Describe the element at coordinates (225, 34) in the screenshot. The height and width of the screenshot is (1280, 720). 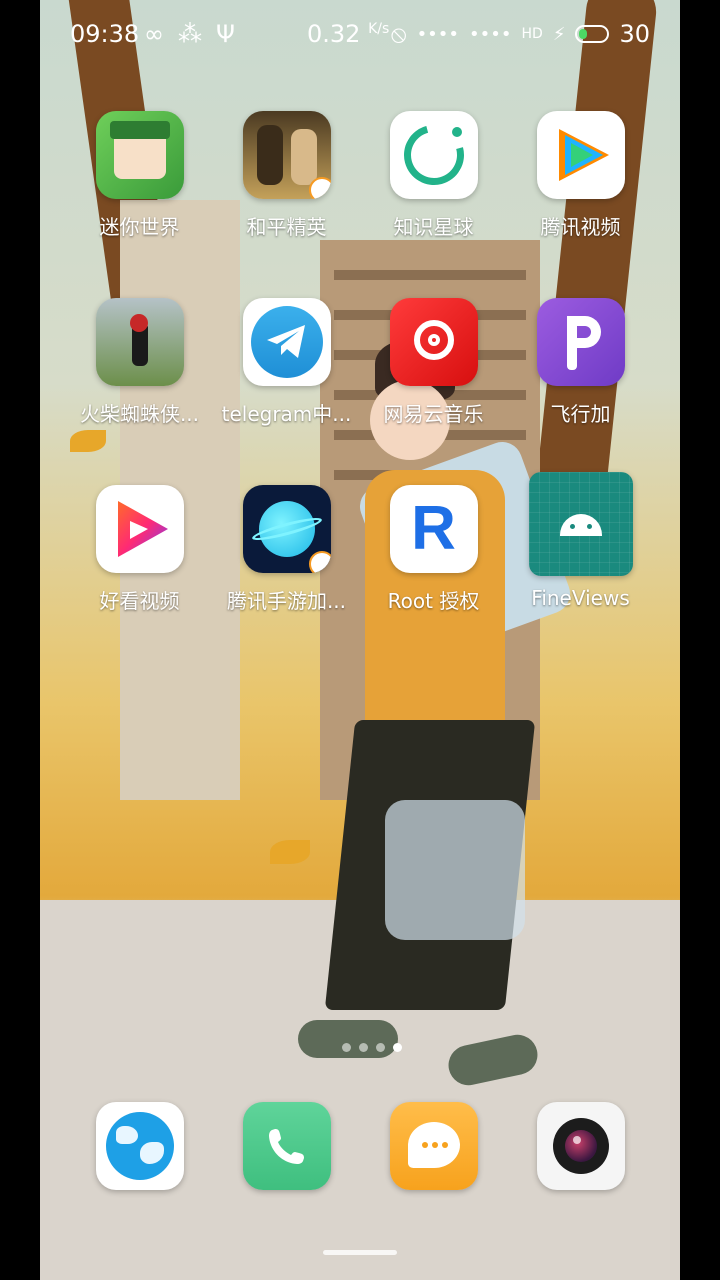
I see `usb-icon: Ψ` at that location.